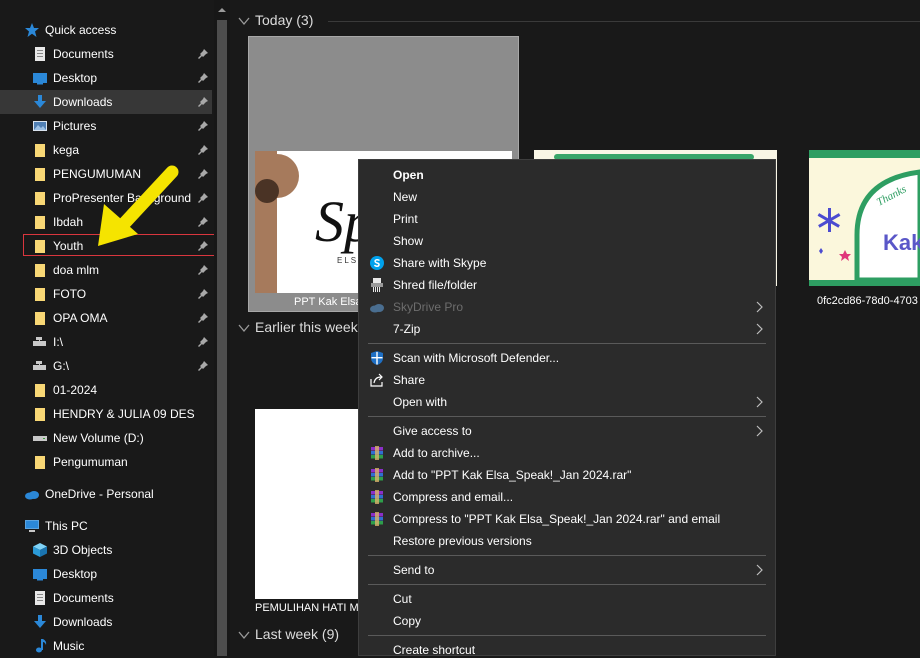  What do you see at coordinates (69, 646) in the screenshot?
I see `sidebar-item-label: Music` at bounding box center [69, 646].